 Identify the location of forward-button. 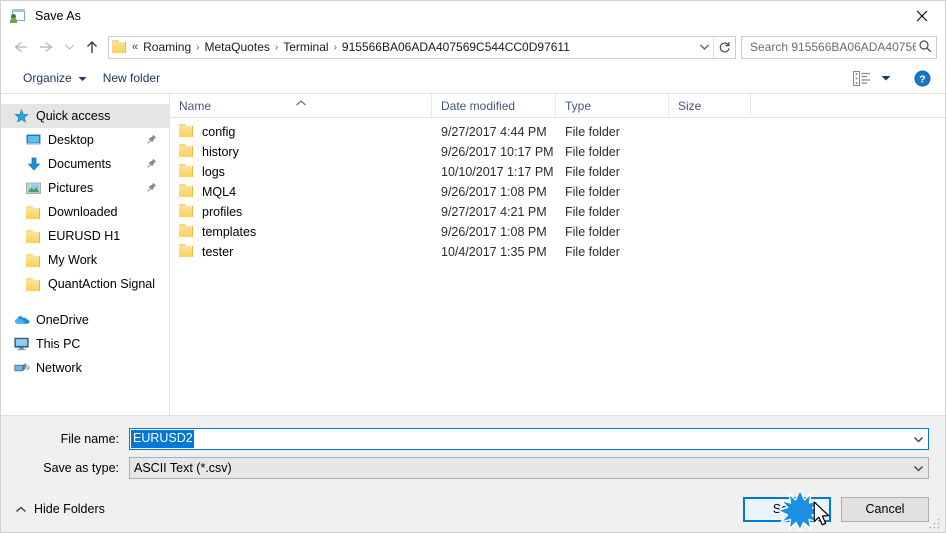
(46, 47).